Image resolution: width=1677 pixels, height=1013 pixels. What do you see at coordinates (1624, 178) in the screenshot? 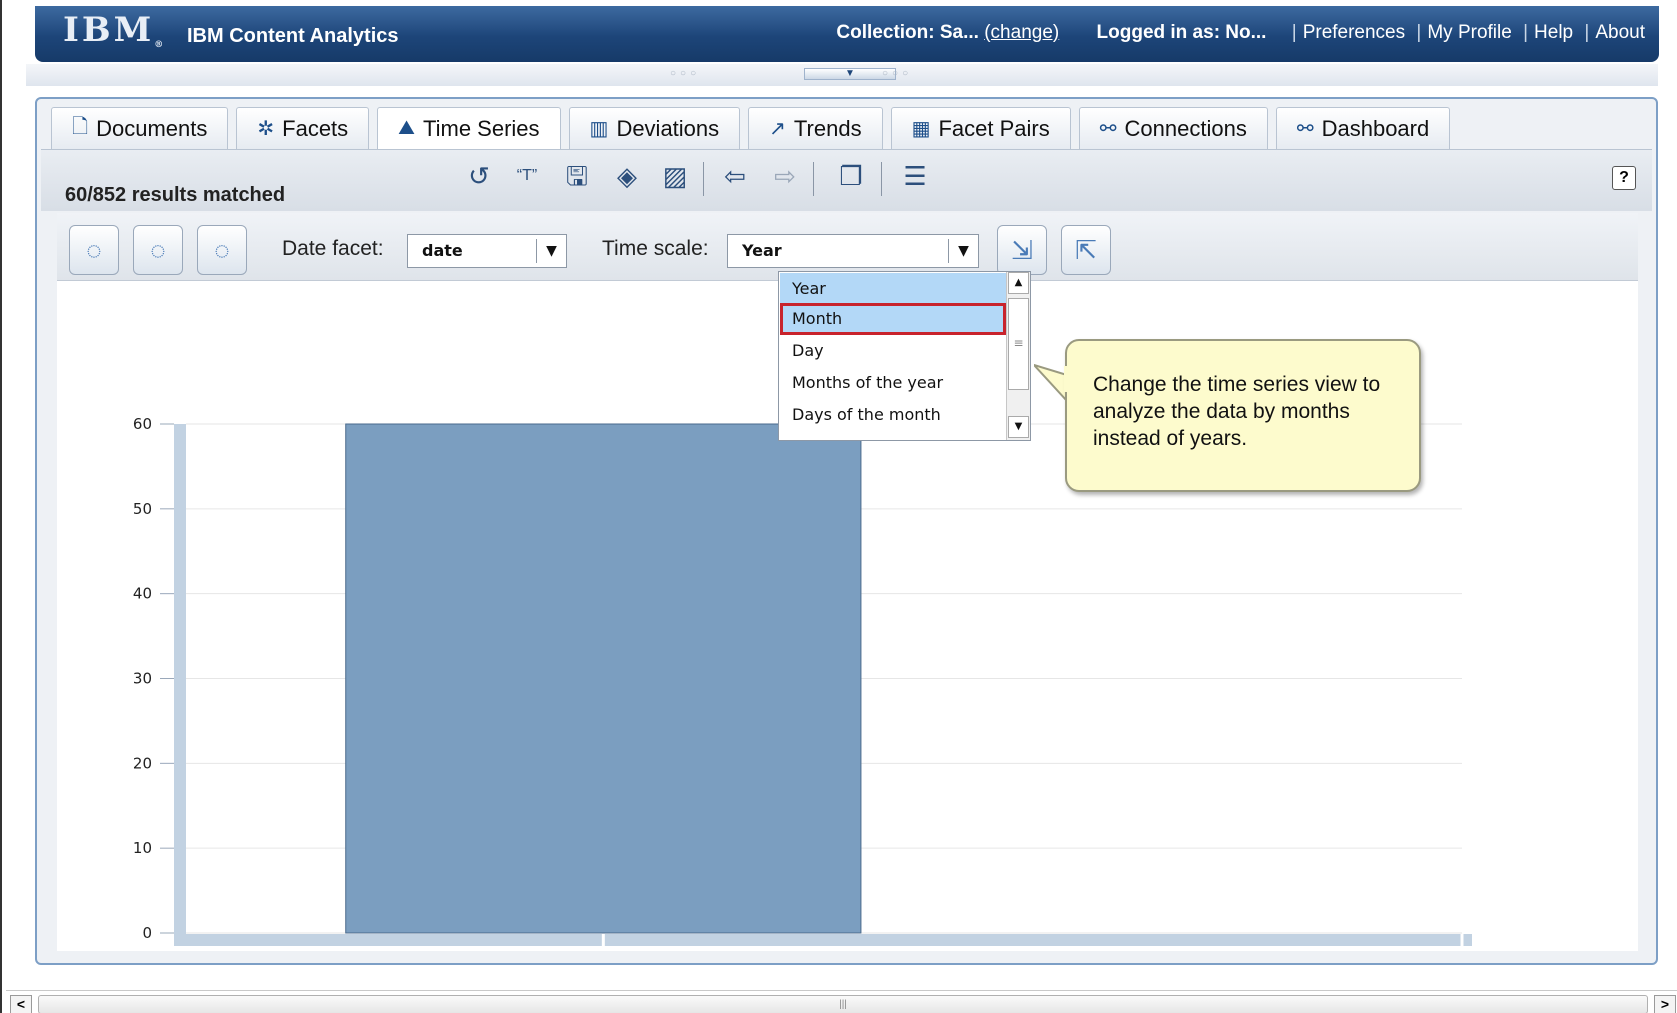
I see `help-button: ?` at bounding box center [1624, 178].